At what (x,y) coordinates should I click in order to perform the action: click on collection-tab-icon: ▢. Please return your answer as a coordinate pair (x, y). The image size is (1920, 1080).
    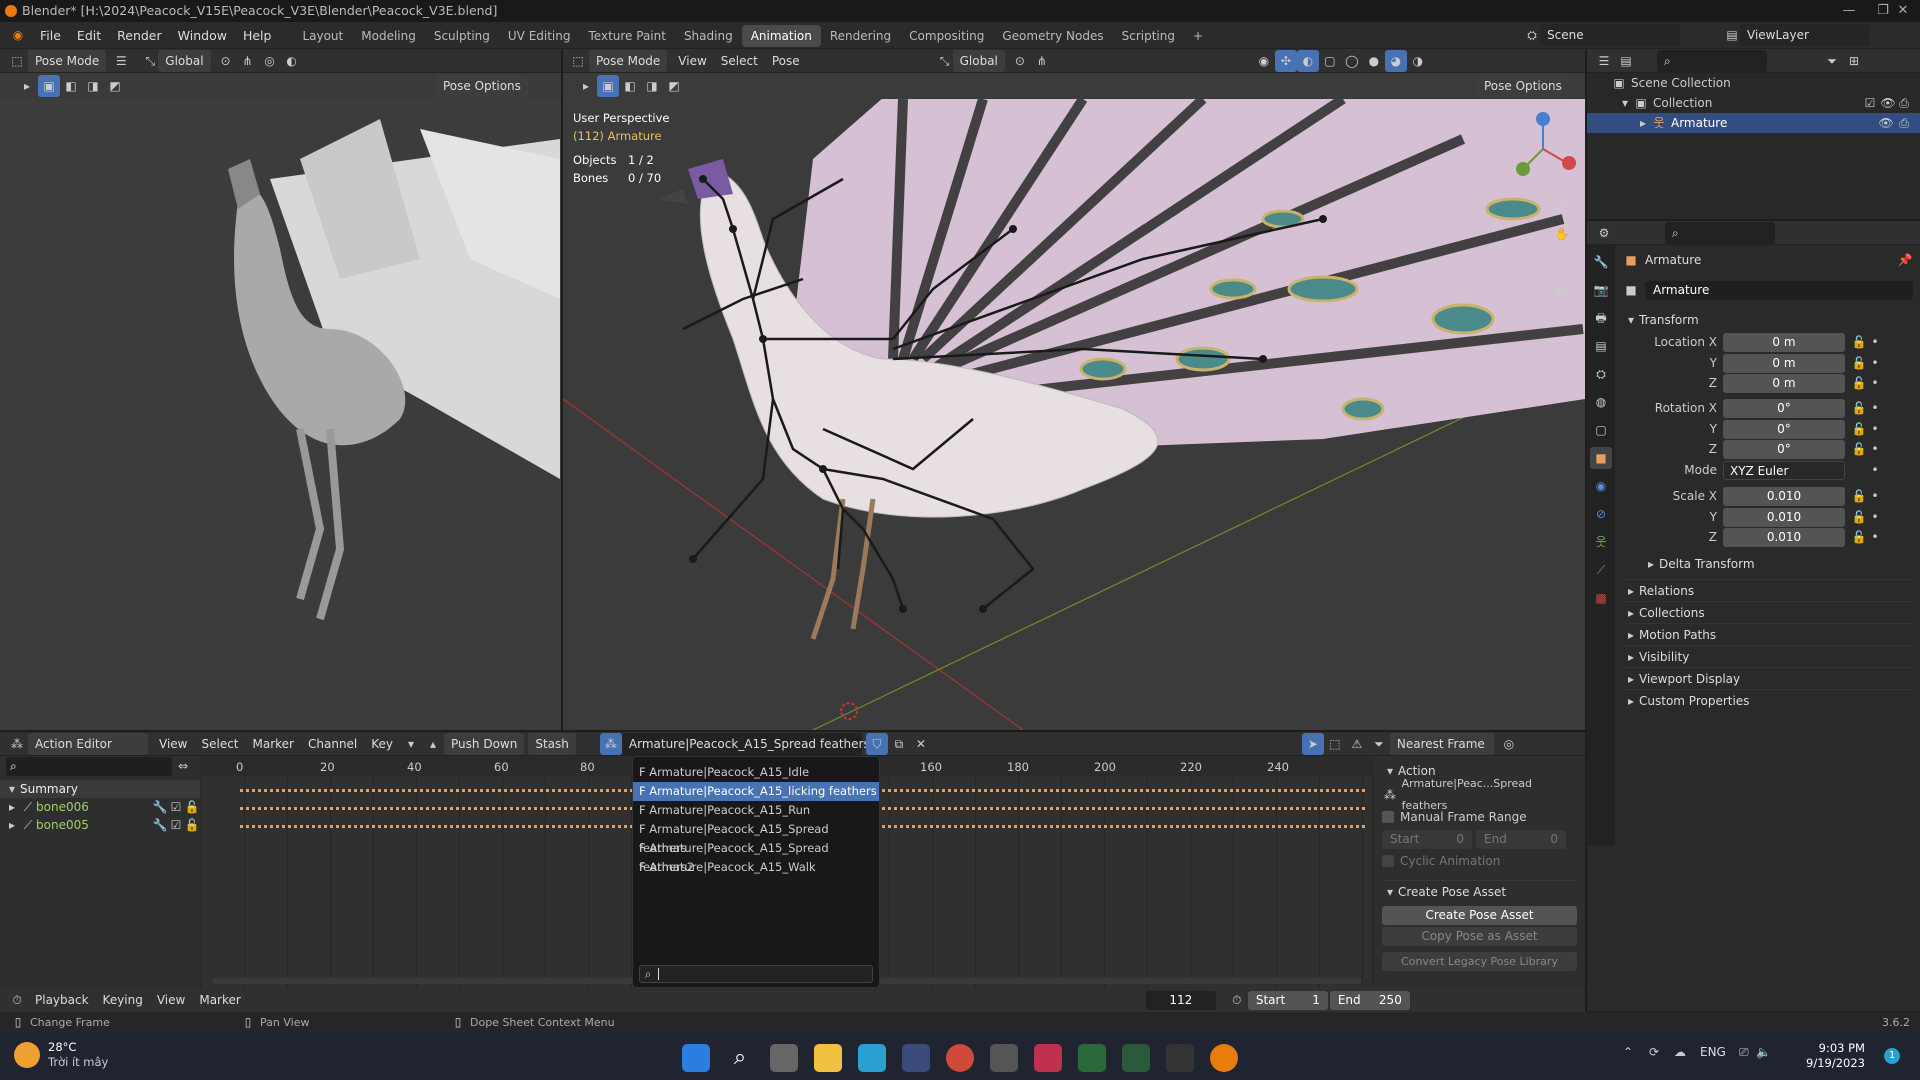
    Looking at the image, I should click on (1601, 430).